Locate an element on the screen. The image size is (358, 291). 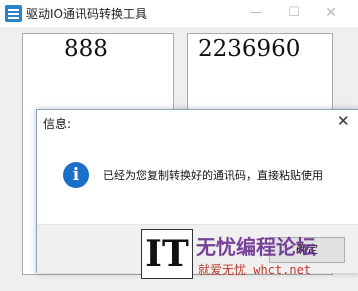
watermark-brand: 无忧编程论坛 is located at coordinates (256, 247).